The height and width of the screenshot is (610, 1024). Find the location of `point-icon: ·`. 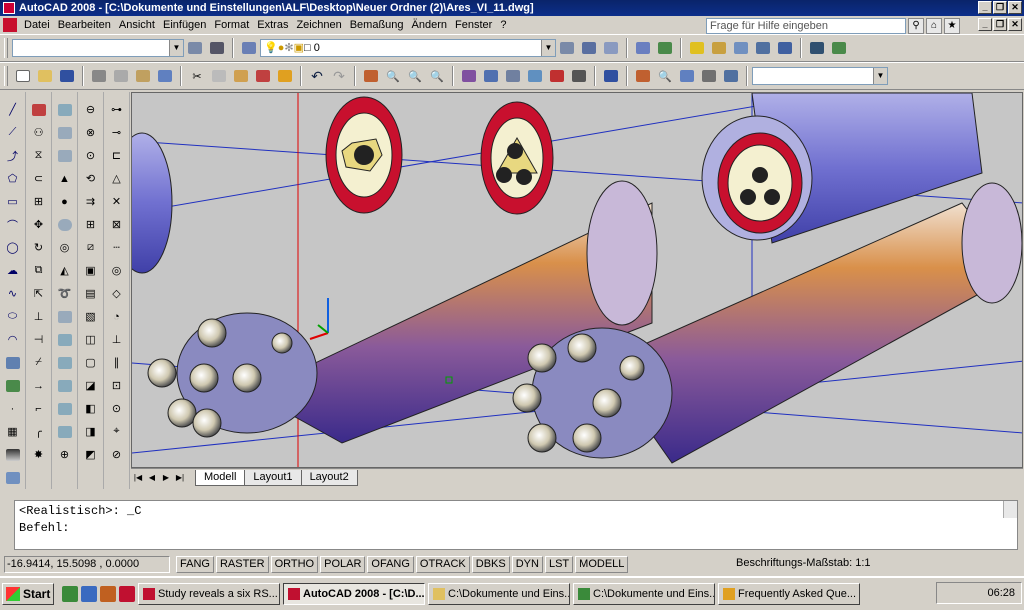

point-icon: · is located at coordinates (13, 408).